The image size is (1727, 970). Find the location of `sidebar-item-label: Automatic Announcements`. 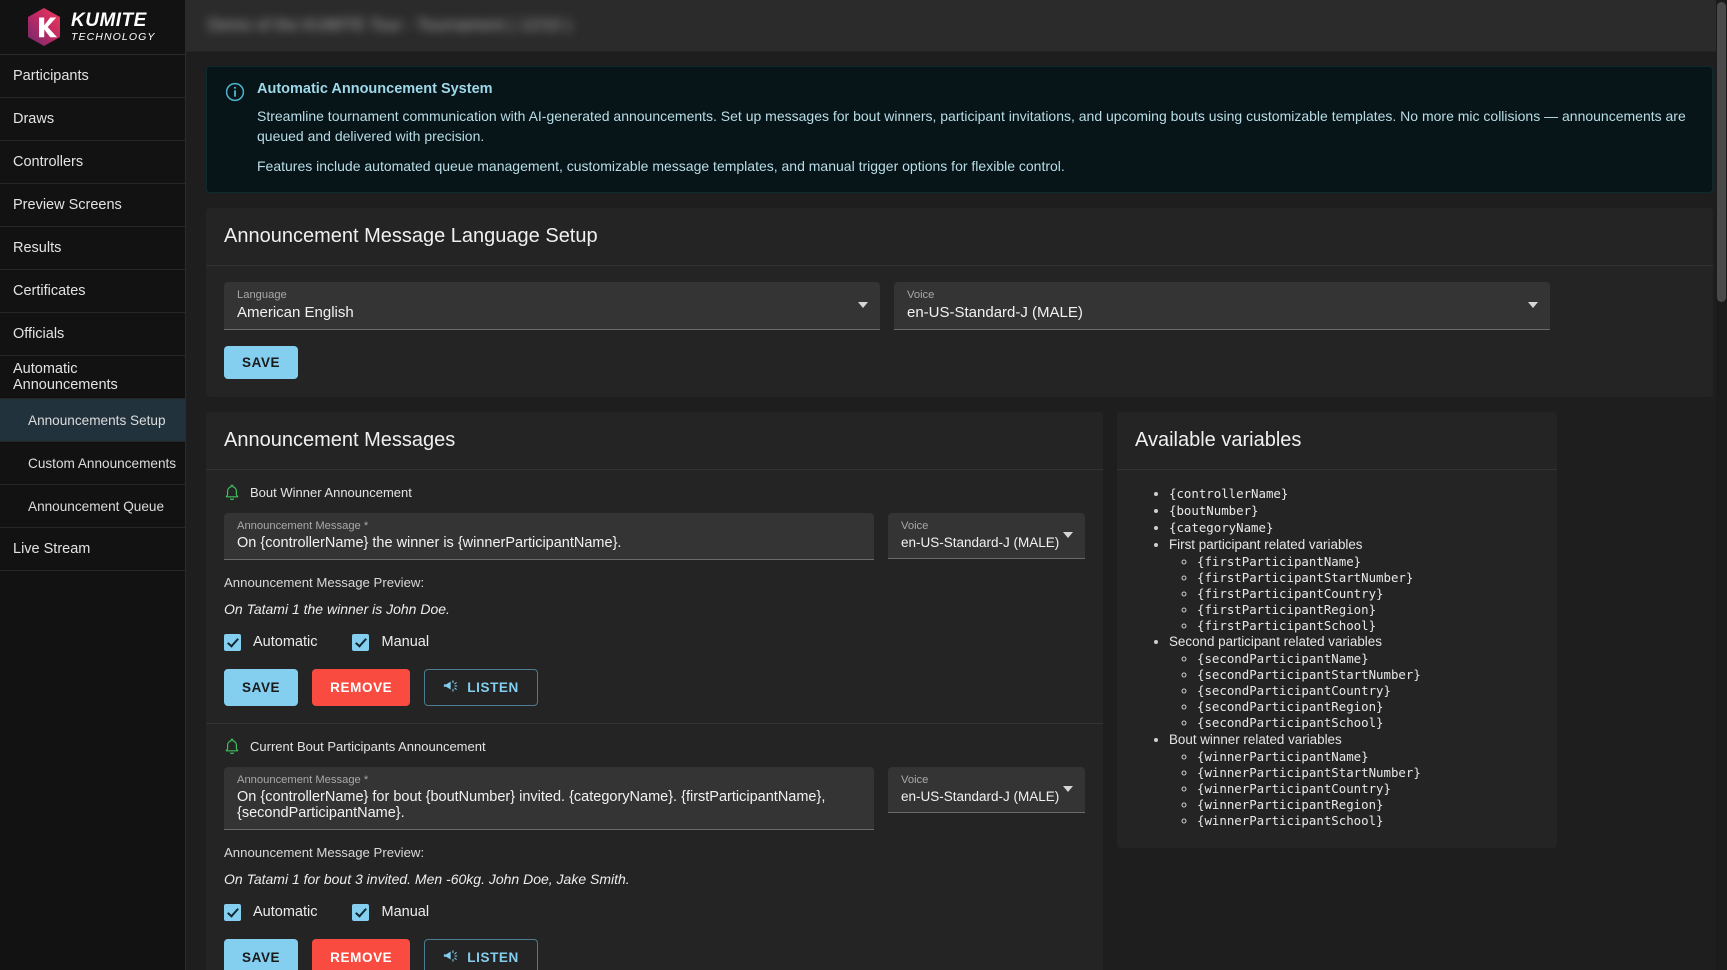

sidebar-item-label: Automatic Announcements is located at coordinates (65, 377).